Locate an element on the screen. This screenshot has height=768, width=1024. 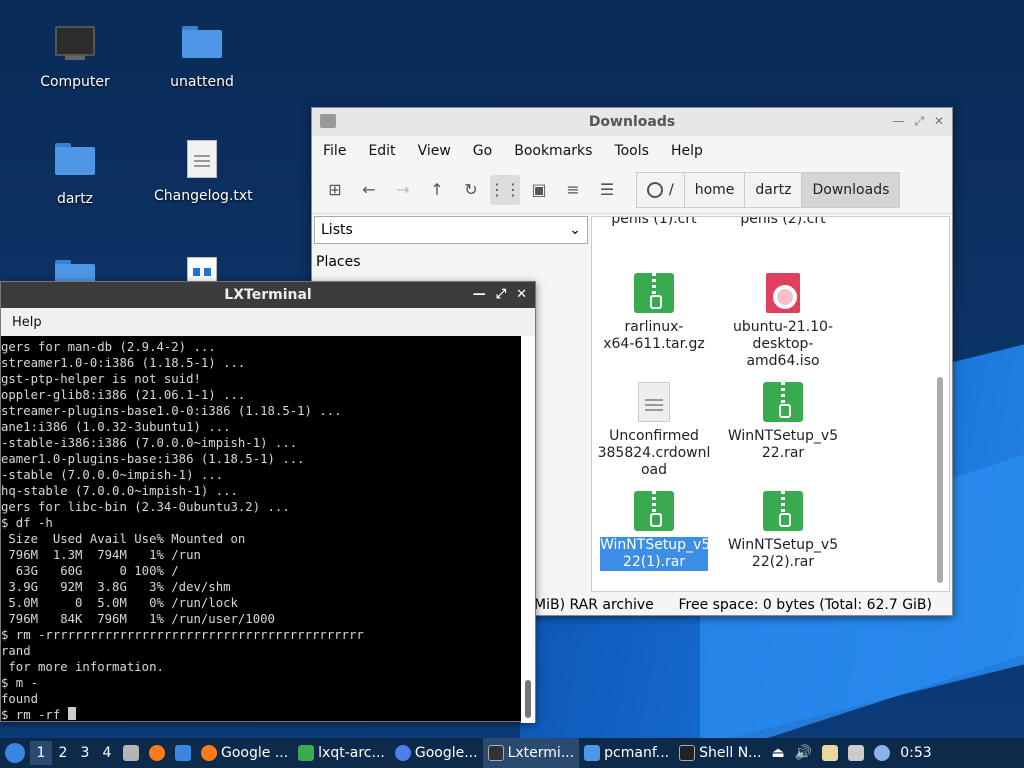
file-item-ubuntu-iso: ubuntu-21.10- desktop- amd64.iso is located at coordinates (783, 321).